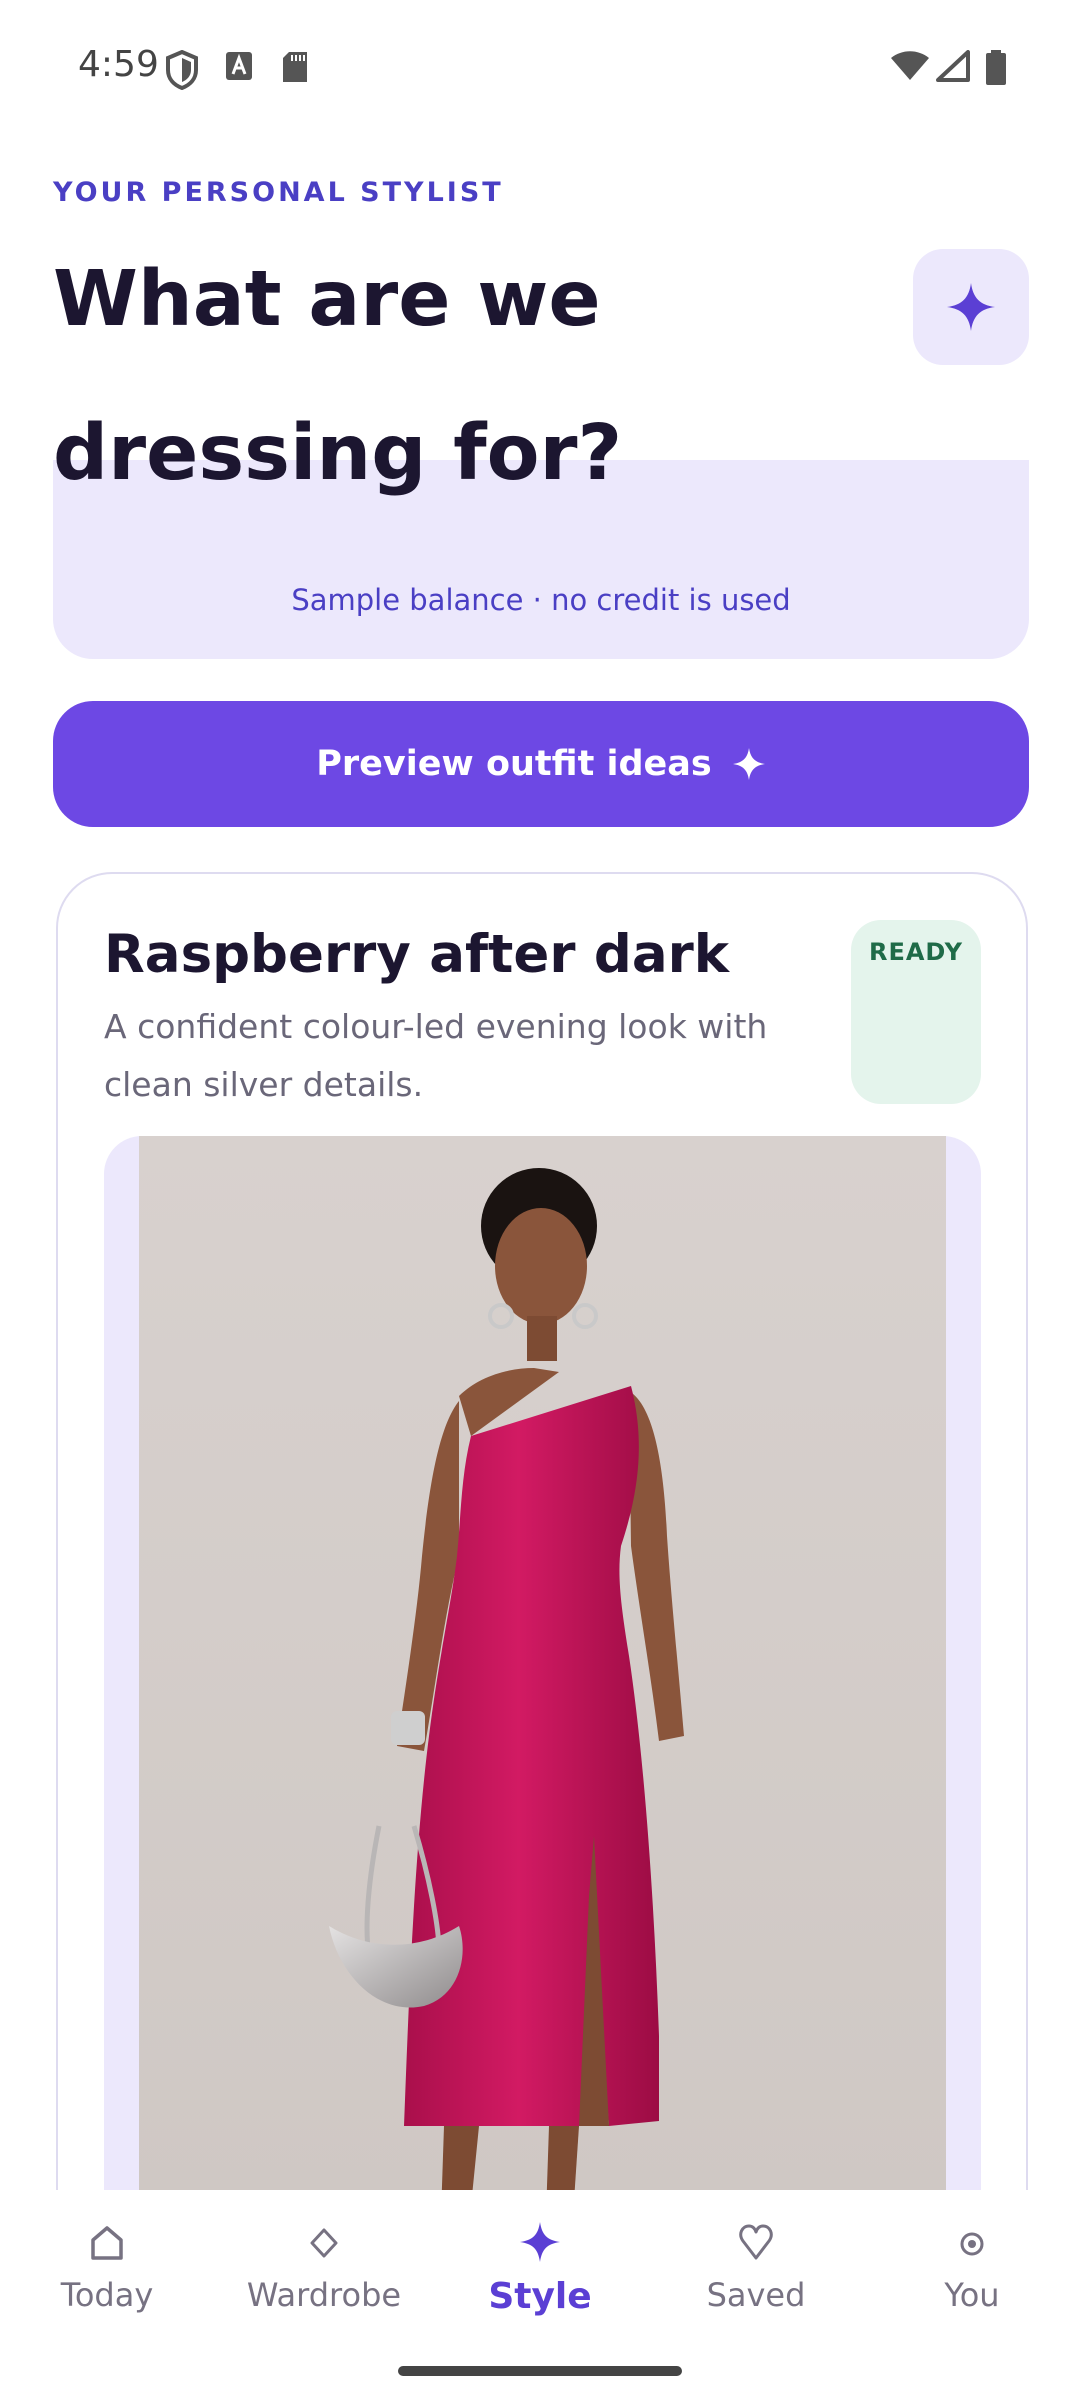  What do you see at coordinates (338, 376) in the screenshot?
I see `page-title: What are we dressing for?` at bounding box center [338, 376].